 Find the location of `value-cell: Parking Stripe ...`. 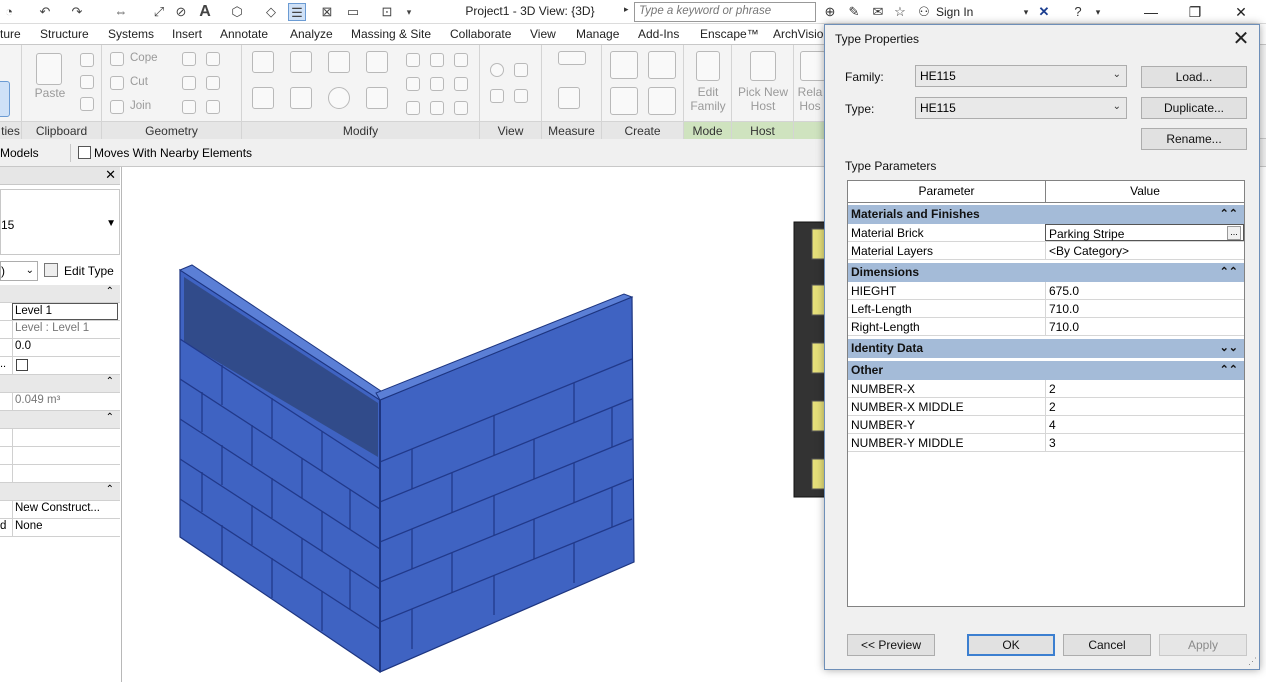

value-cell: Parking Stripe ... is located at coordinates (1144, 232).